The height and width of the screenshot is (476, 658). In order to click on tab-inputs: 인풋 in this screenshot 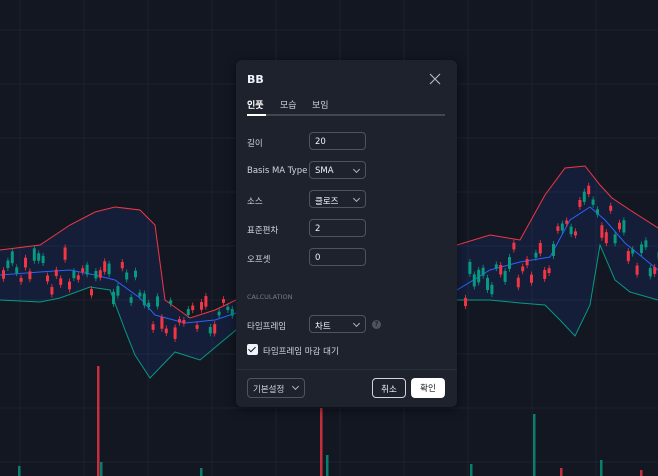, I will do `click(255, 104)`.